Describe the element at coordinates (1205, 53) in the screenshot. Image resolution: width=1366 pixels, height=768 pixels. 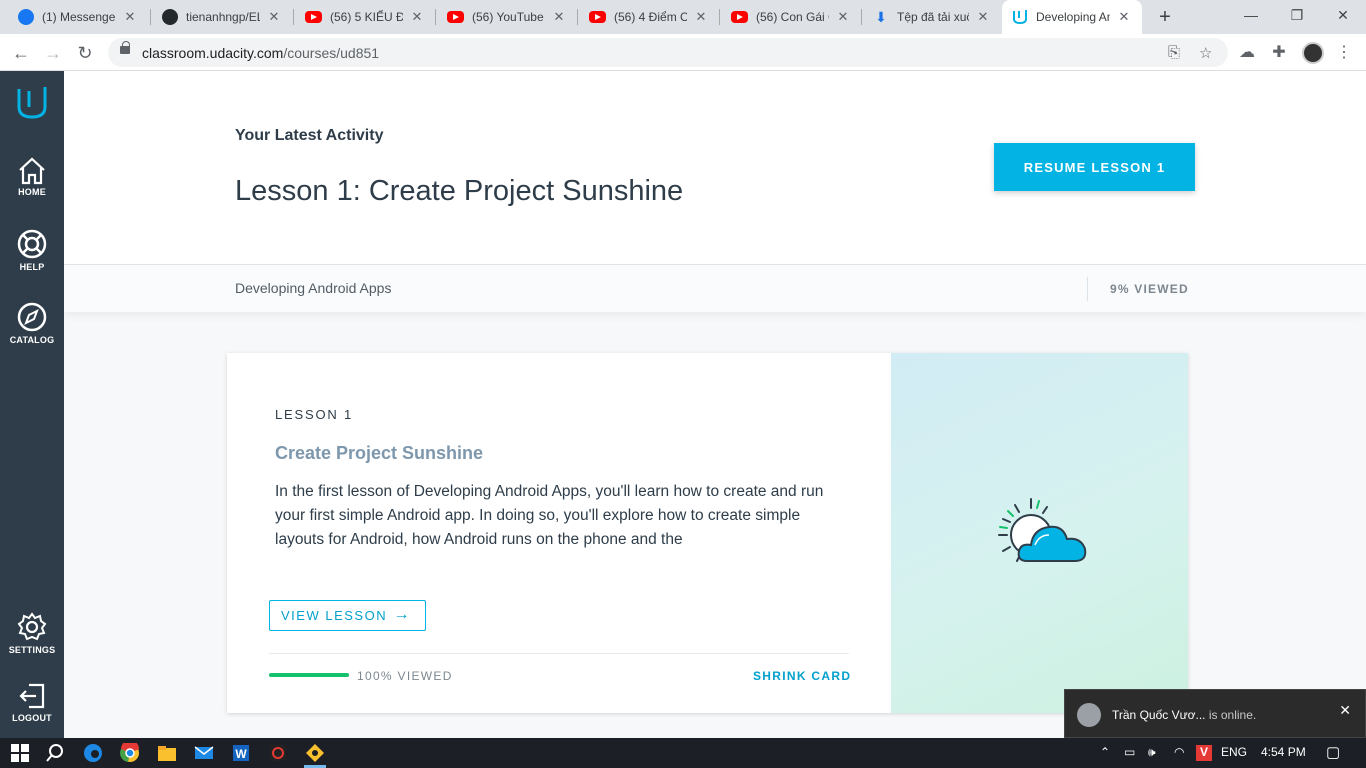
I see `star-icon: ☆` at that location.